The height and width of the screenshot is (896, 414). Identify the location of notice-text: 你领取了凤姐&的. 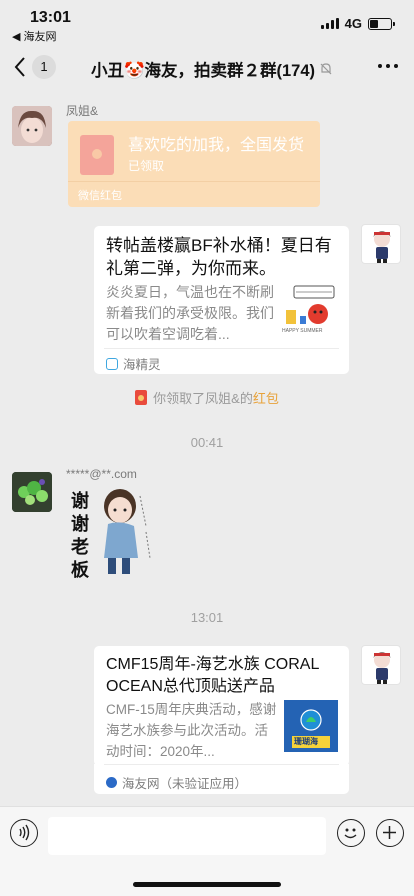
(203, 398).